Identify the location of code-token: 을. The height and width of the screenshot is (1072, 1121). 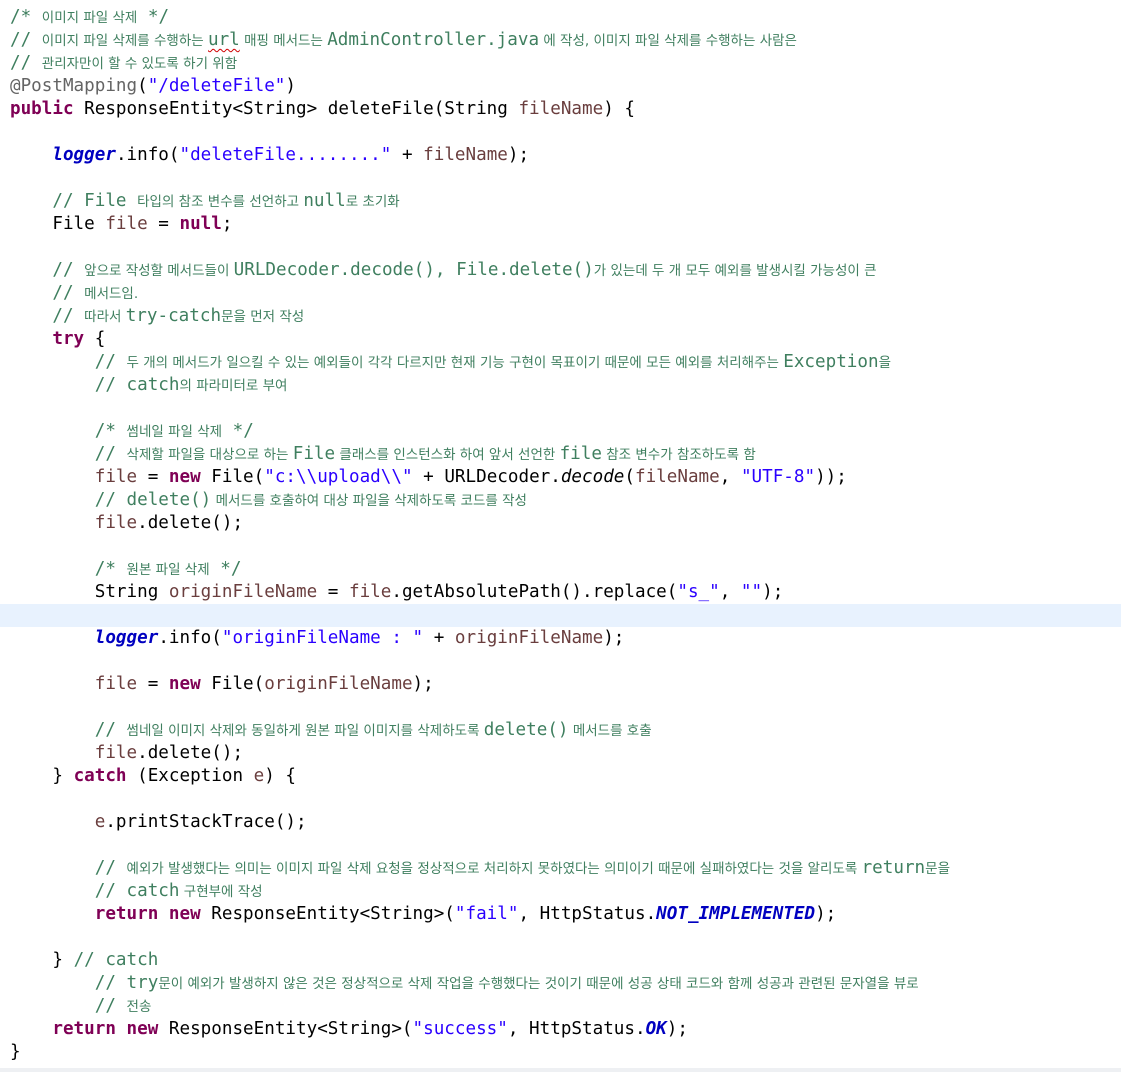
(884, 363).